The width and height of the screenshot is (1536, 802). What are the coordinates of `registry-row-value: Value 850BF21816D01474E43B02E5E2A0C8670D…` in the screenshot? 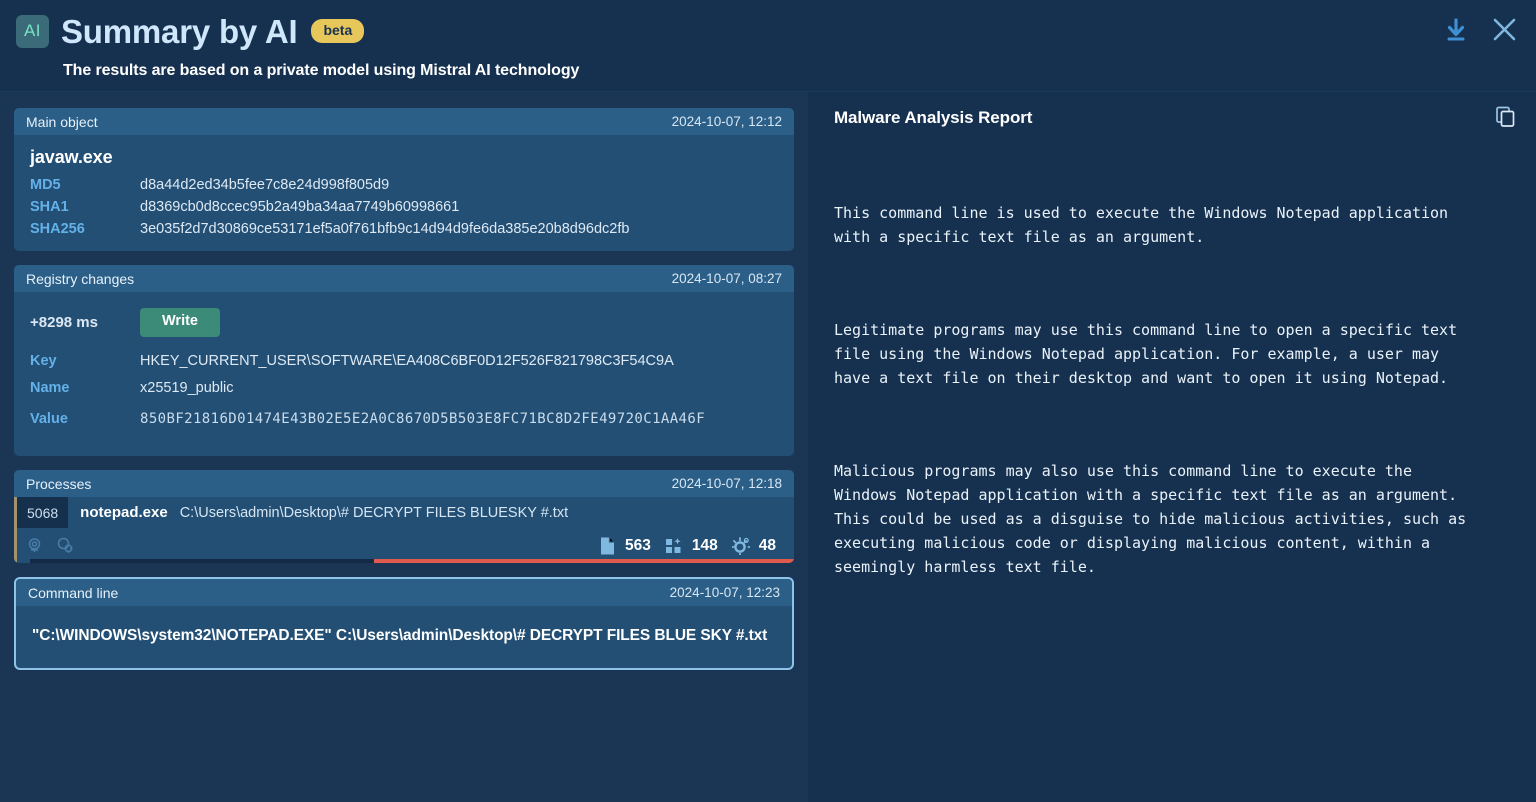 It's located at (404, 419).